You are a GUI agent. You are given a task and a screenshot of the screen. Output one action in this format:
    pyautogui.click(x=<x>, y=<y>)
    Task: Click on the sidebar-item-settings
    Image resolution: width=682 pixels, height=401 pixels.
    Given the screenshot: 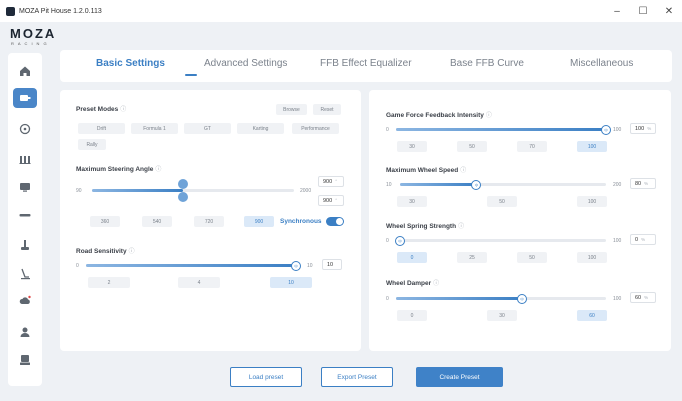 What is the action you would take?
    pyautogui.click(x=25, y=360)
    